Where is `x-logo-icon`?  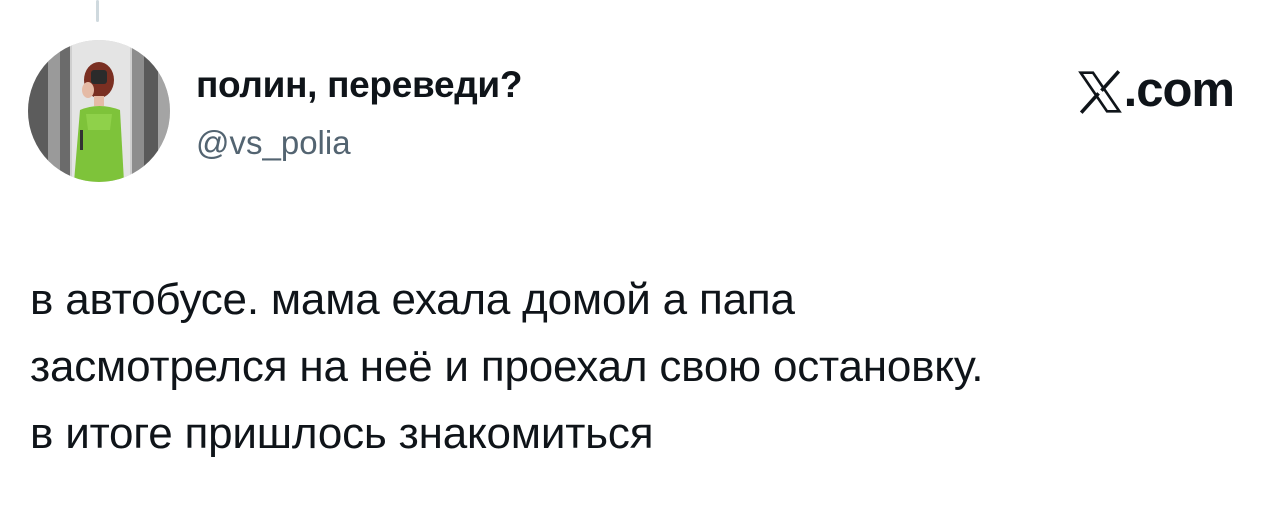 x-logo-icon is located at coordinates (1099, 92).